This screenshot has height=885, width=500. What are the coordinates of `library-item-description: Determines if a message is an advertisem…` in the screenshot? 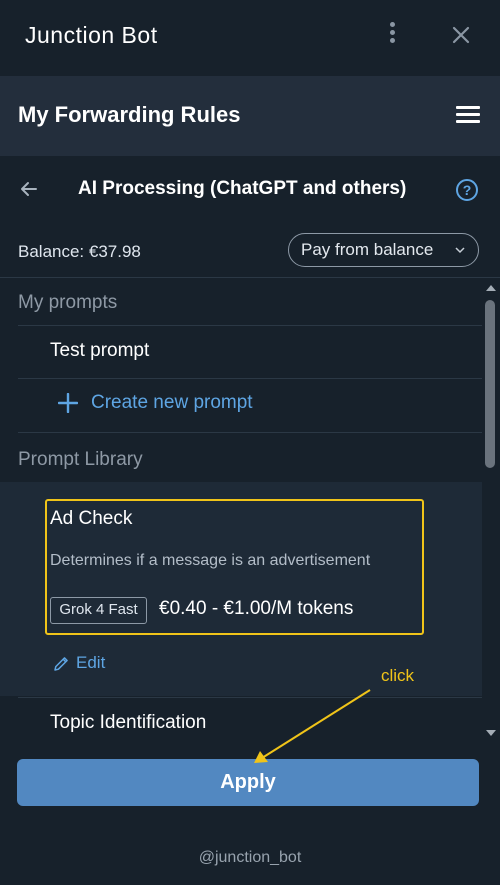 It's located at (210, 560).